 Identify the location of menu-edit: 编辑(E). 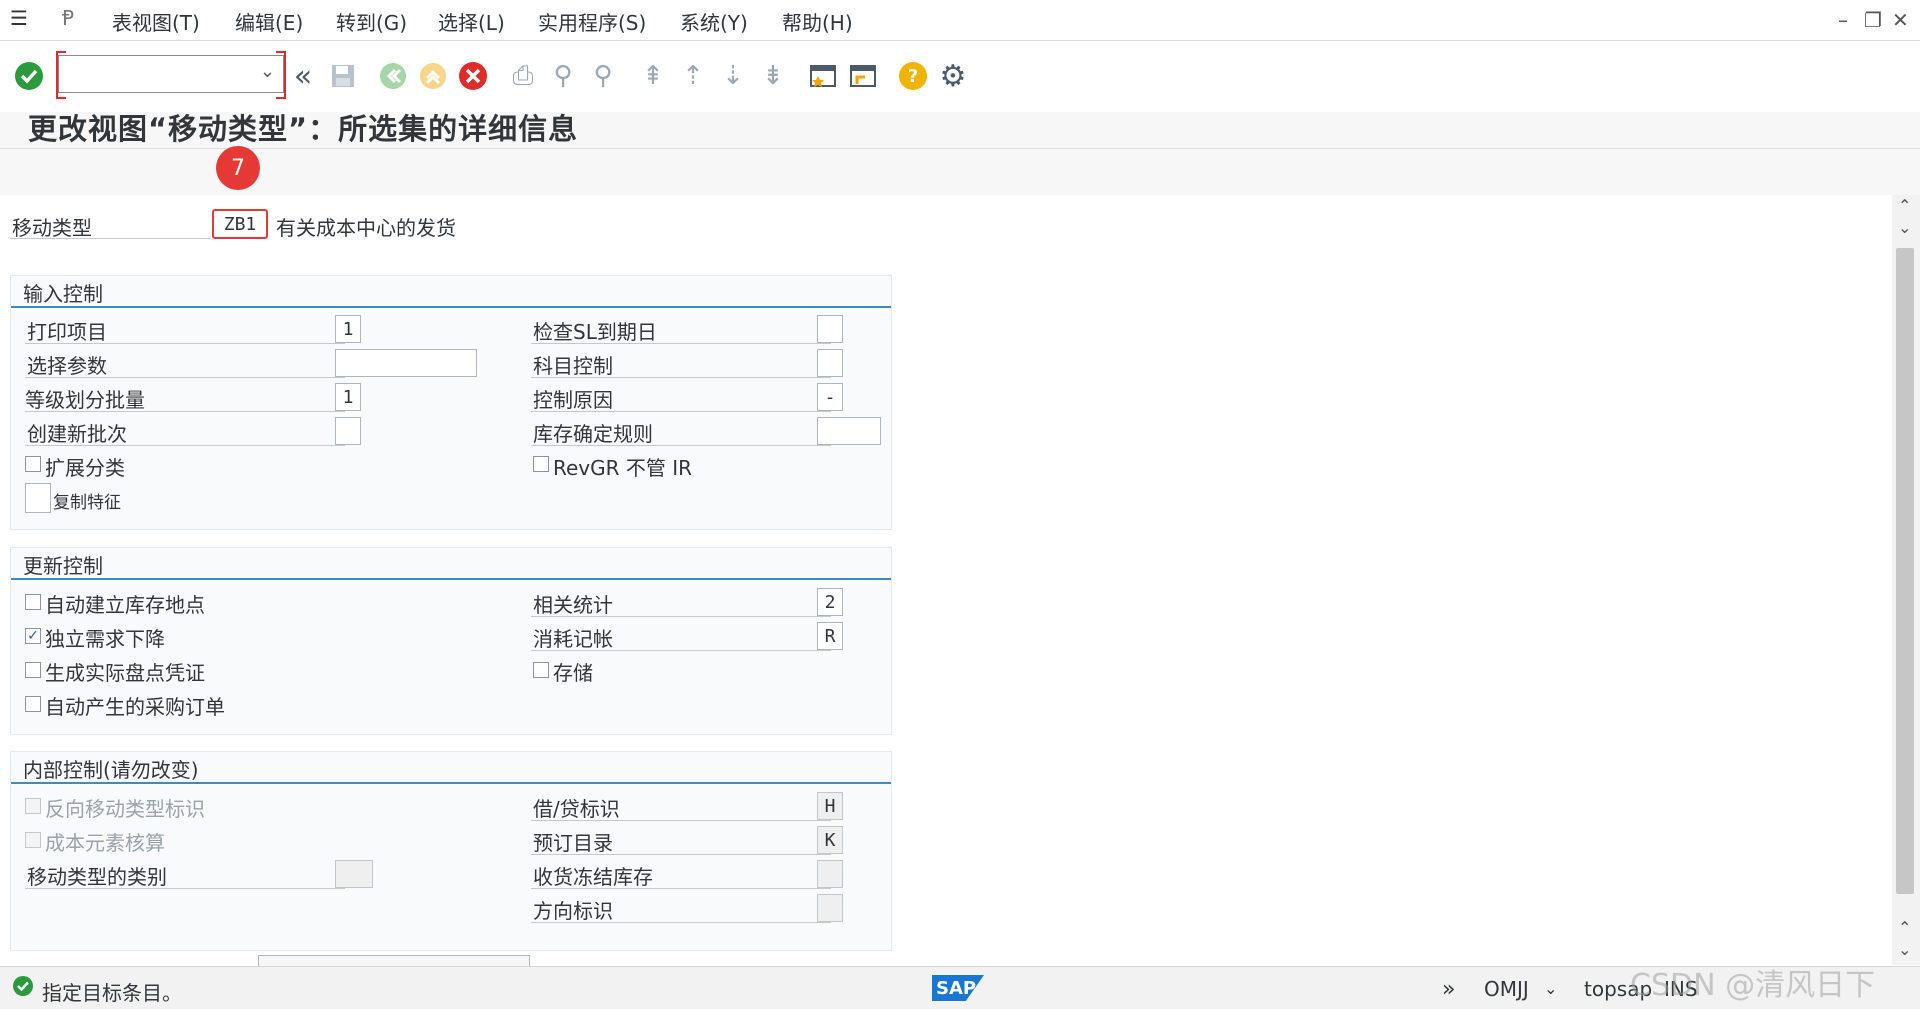
(269, 21).